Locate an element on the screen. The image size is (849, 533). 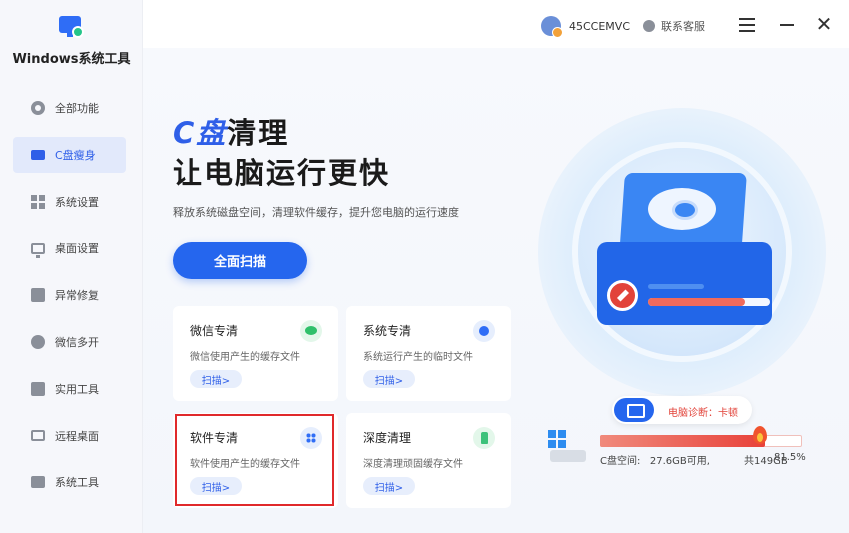
menu-icon is located at coordinates (747, 25).